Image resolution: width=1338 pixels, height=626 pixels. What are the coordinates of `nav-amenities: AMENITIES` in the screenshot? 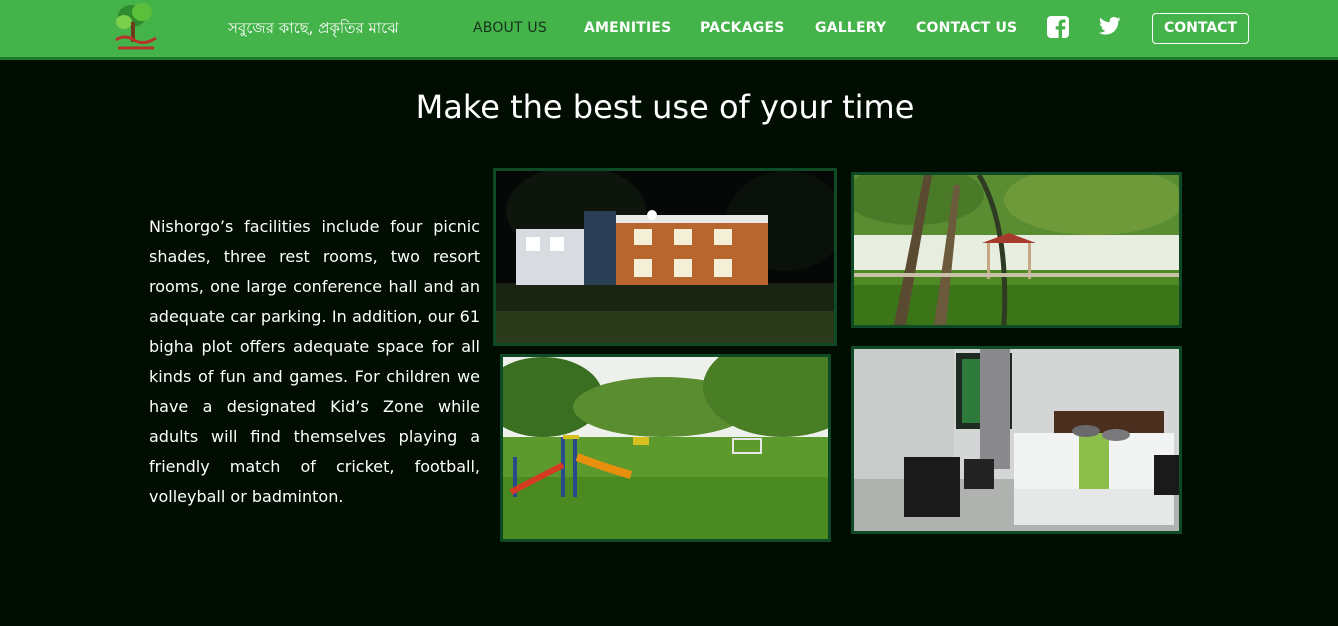 It's located at (627, 28).